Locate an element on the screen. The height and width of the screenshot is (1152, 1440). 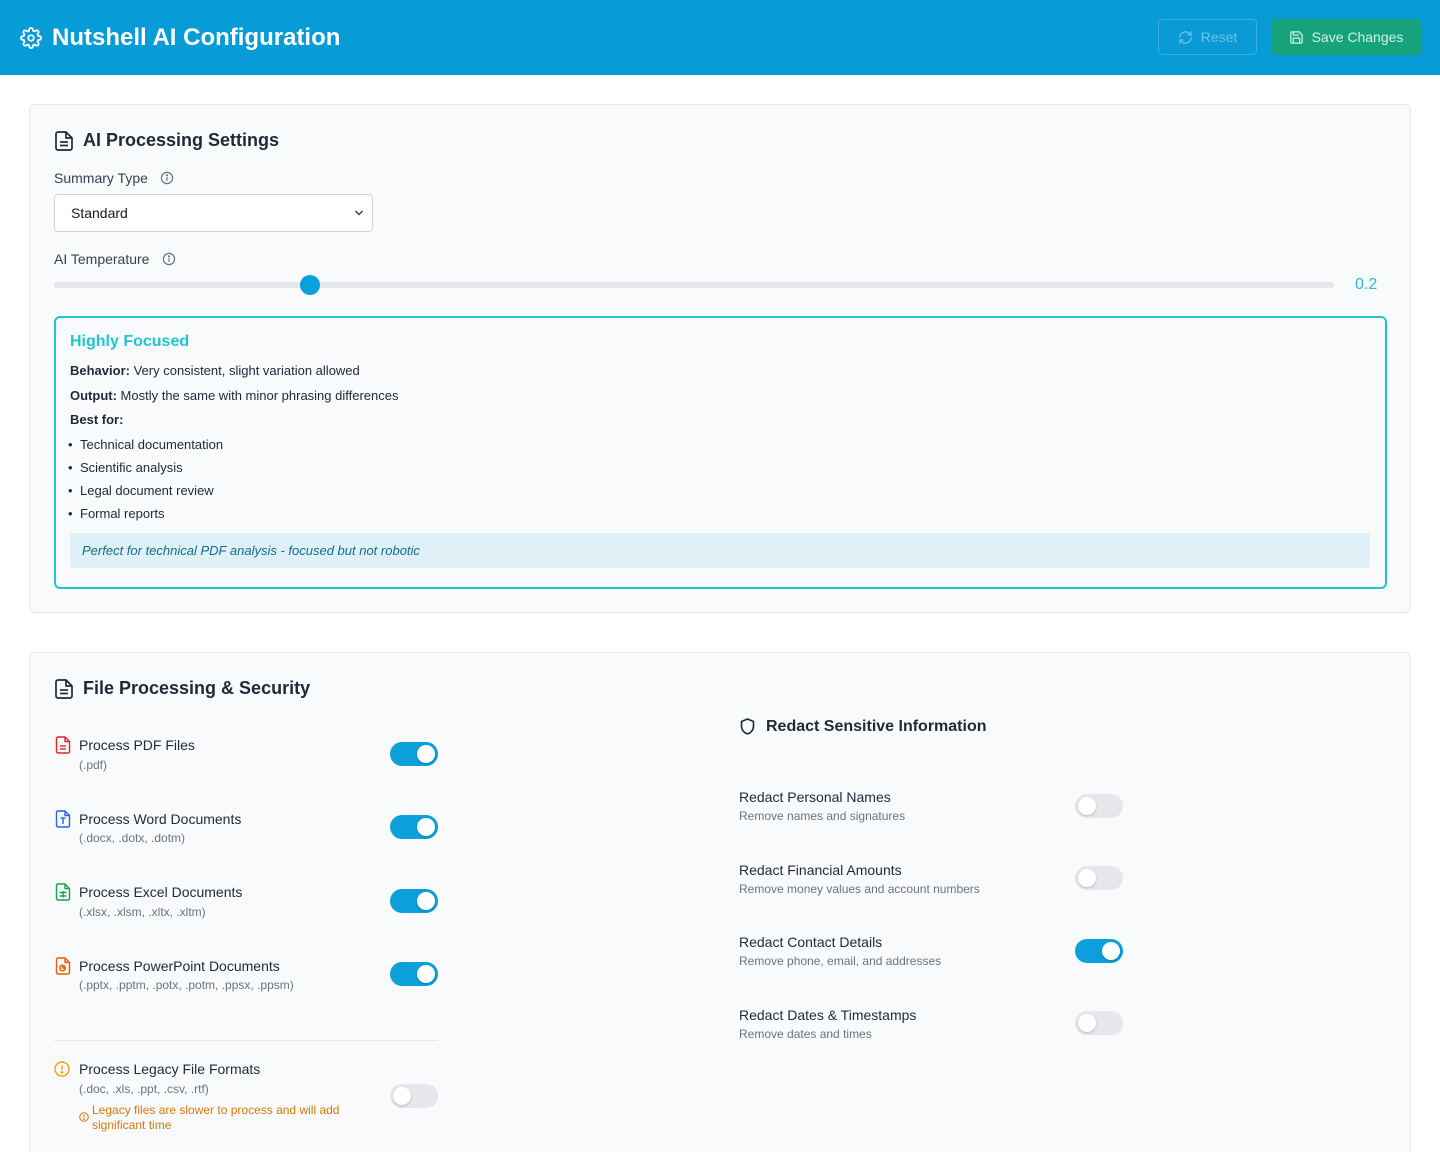
alert-circle-icon is located at coordinates (62, 1069).